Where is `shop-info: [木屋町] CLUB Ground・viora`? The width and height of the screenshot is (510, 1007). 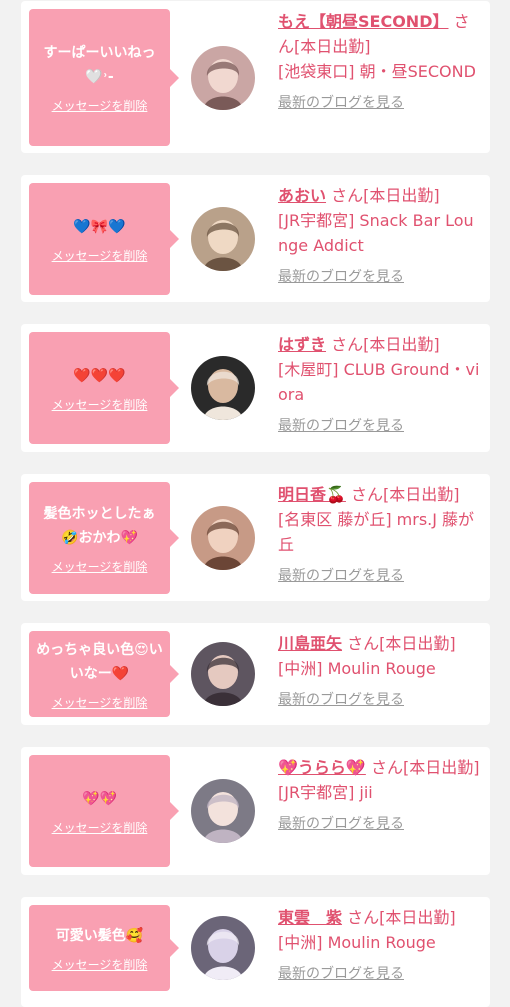
shop-info: [木屋町] CLUB Ground・viora is located at coordinates (379, 382).